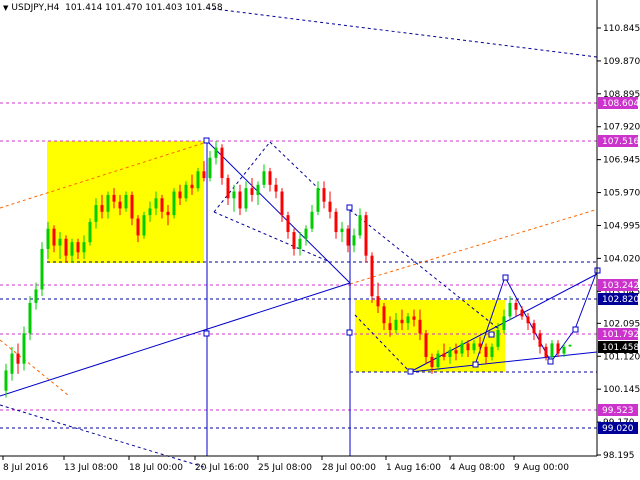  I want to click on level-tag-label: 103.242, so click(620, 286).